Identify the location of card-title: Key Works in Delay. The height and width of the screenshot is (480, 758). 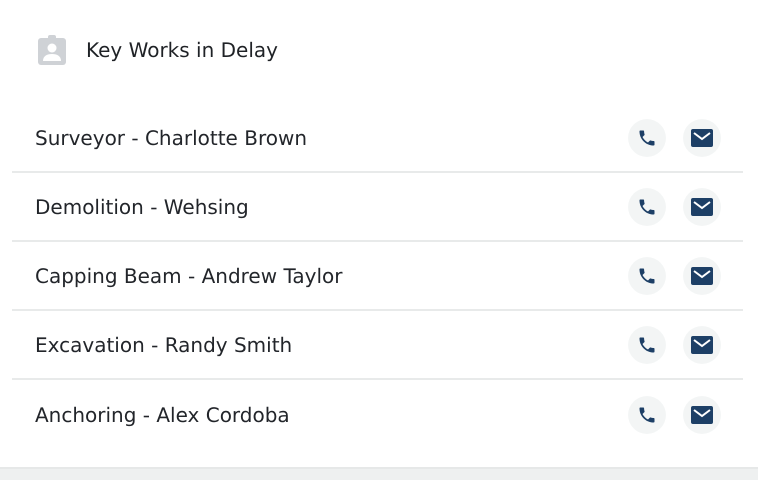
(182, 50).